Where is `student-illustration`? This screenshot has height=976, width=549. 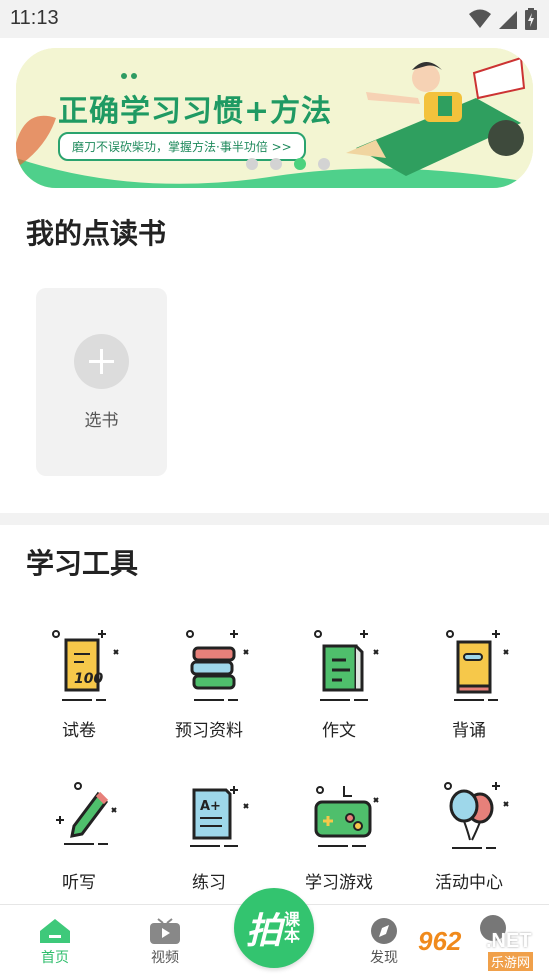
student-illustration is located at coordinates (436, 116).